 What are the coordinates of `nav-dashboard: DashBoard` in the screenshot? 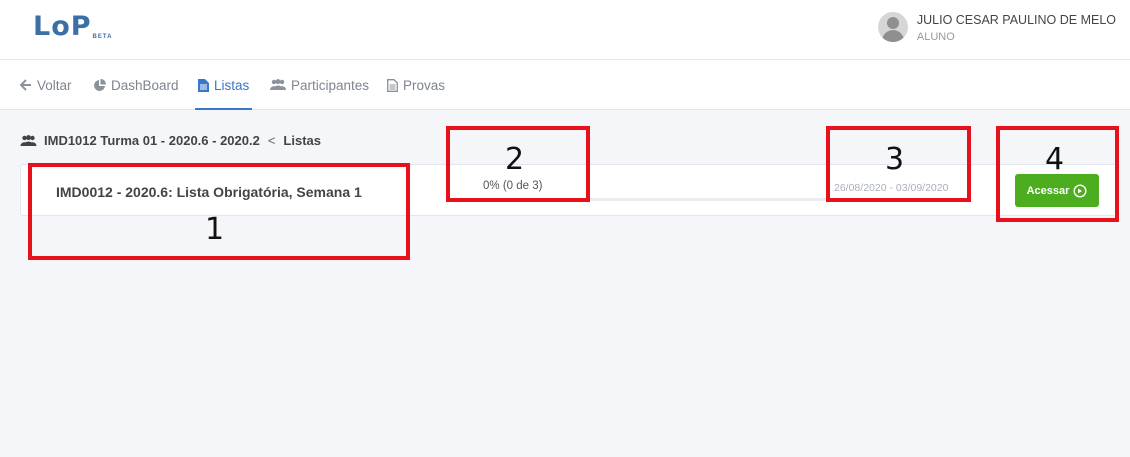 It's located at (136, 85).